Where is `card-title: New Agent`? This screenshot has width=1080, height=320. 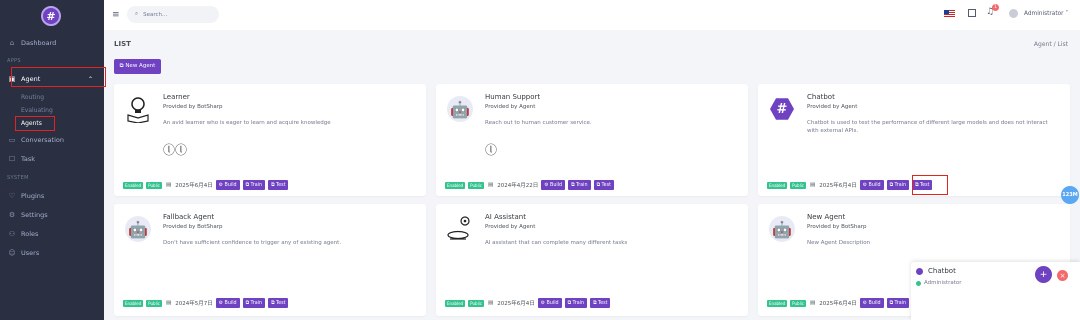
card-title: New Agent is located at coordinates (826, 217).